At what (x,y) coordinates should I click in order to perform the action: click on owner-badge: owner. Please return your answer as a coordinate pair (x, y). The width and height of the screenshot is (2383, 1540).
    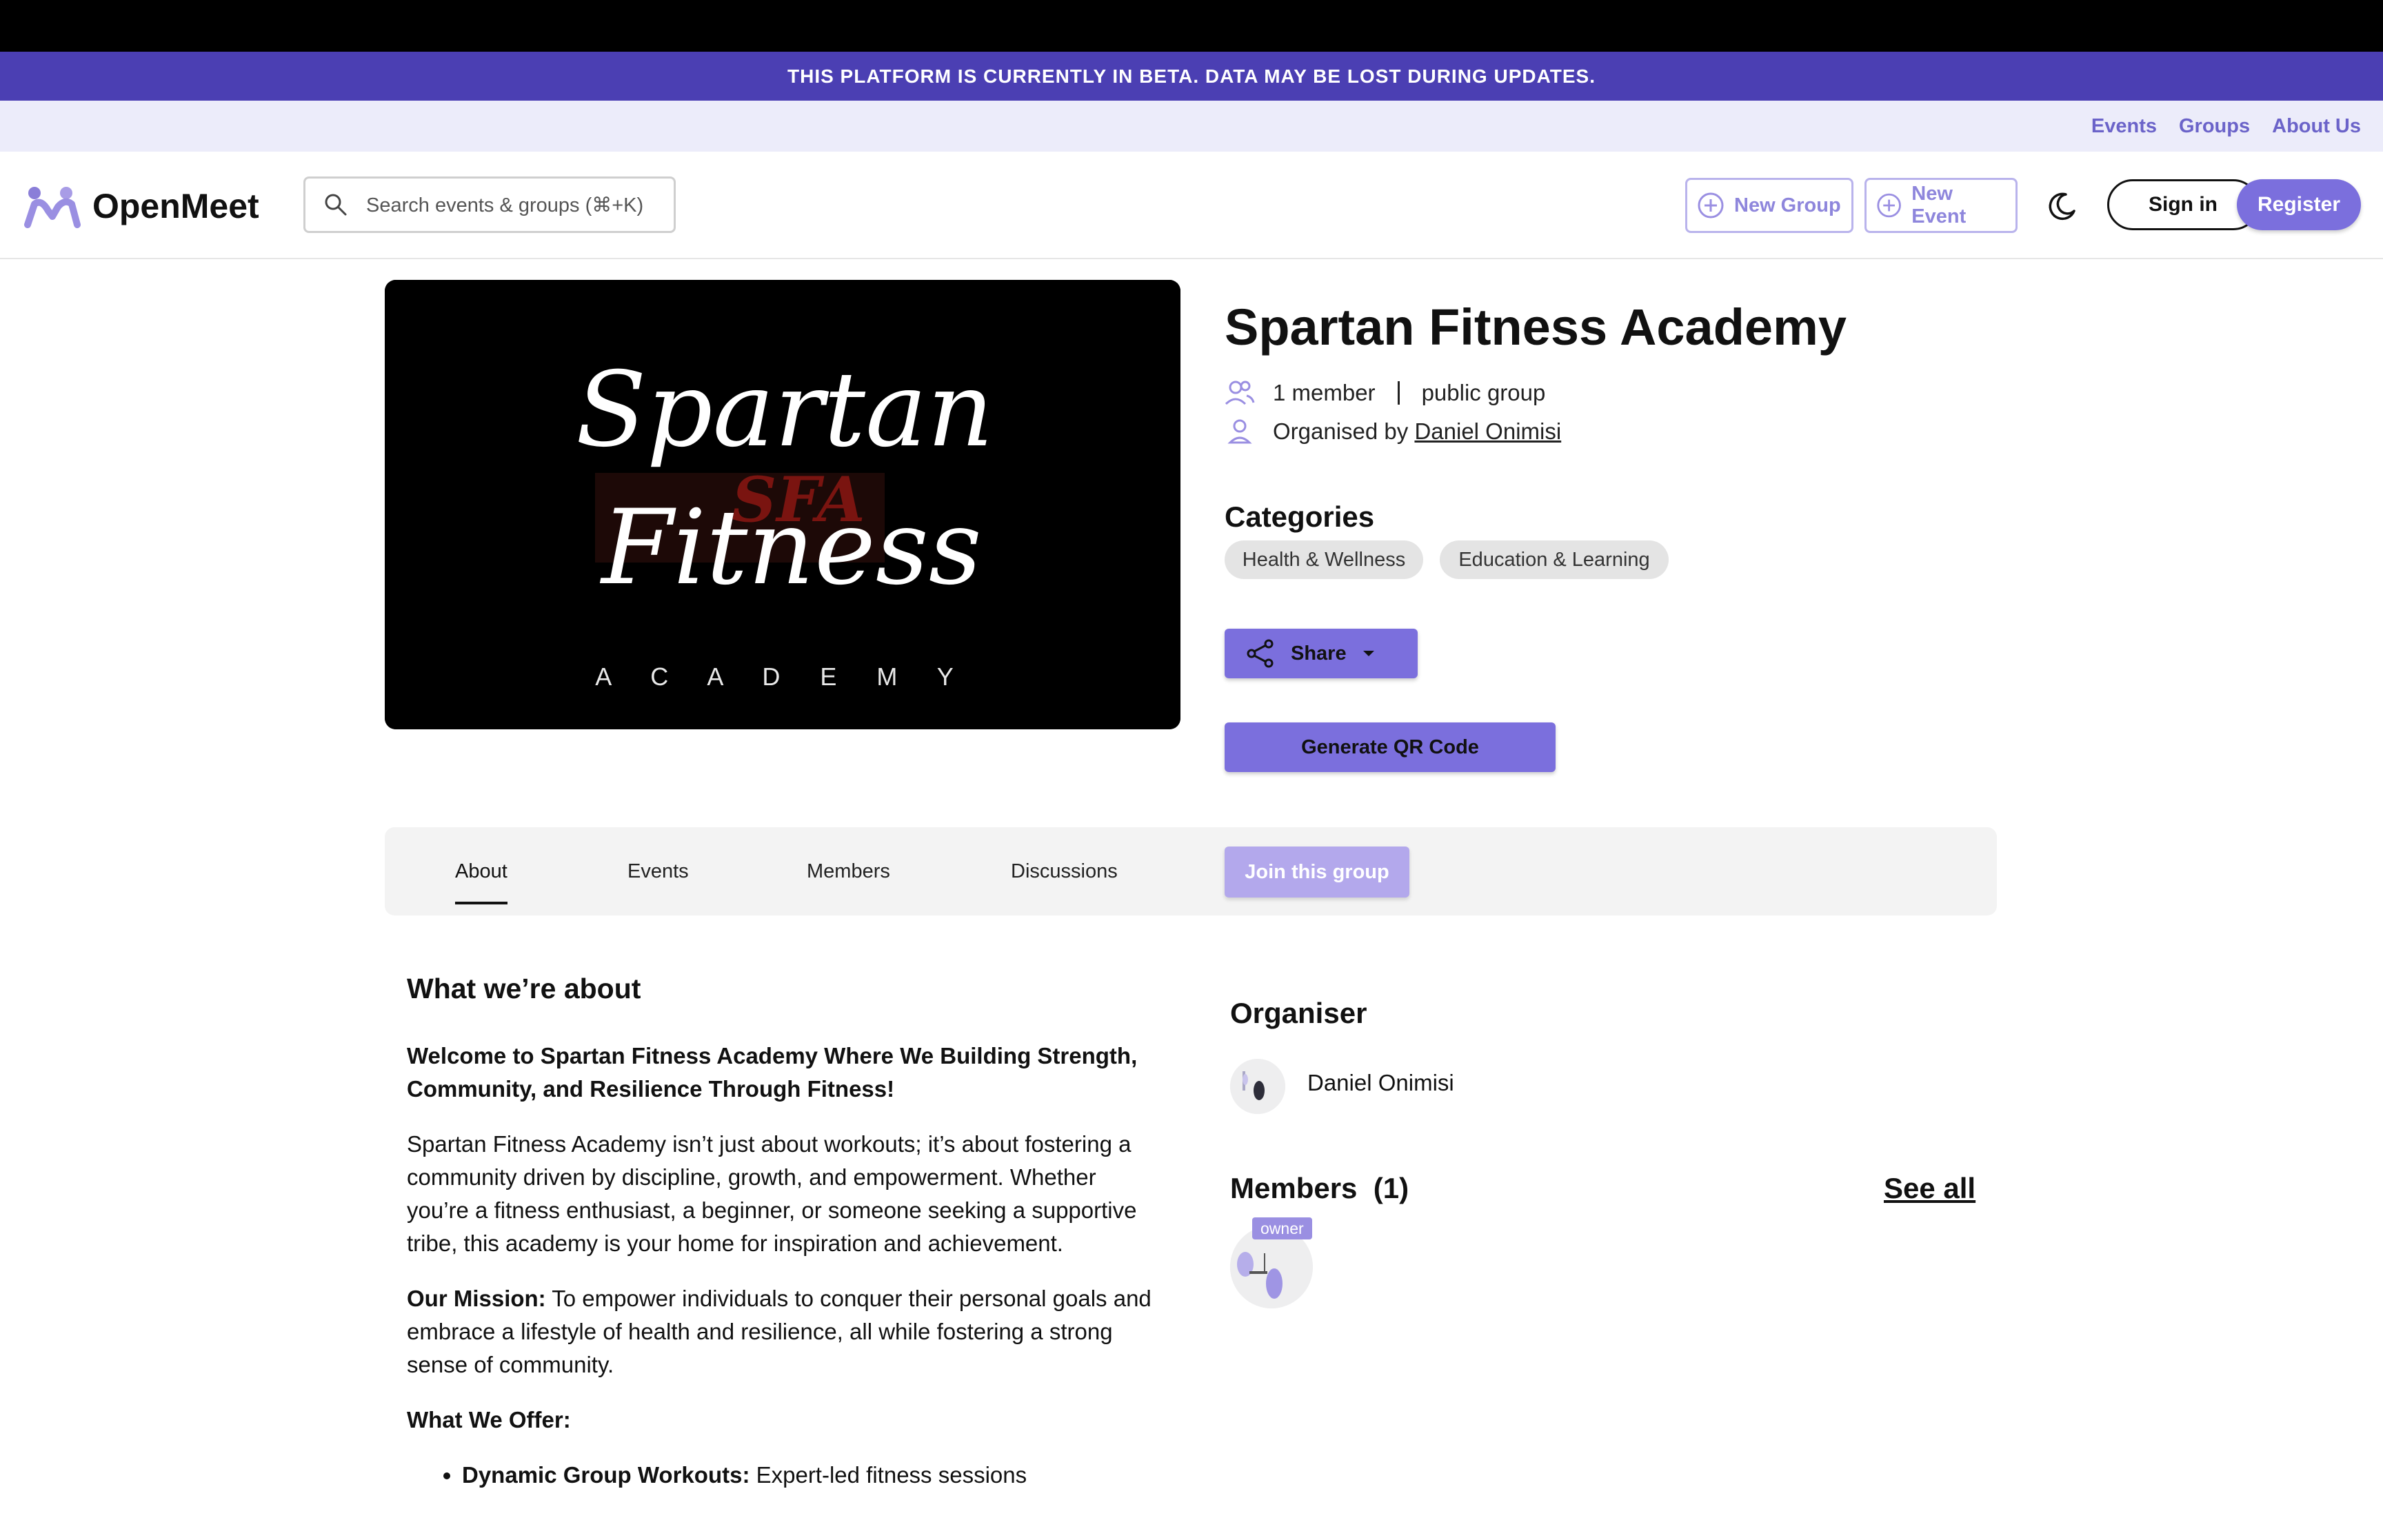
    Looking at the image, I should click on (1282, 1228).